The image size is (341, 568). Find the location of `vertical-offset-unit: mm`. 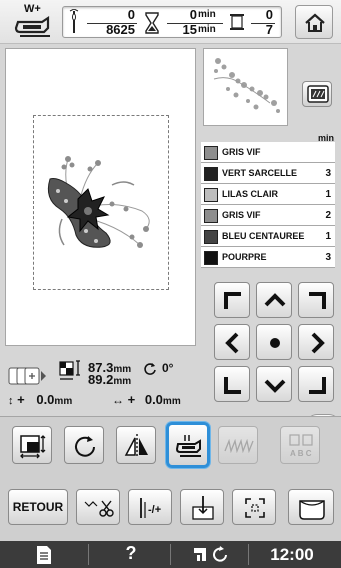

vertical-offset-unit: mm is located at coordinates (63, 401).